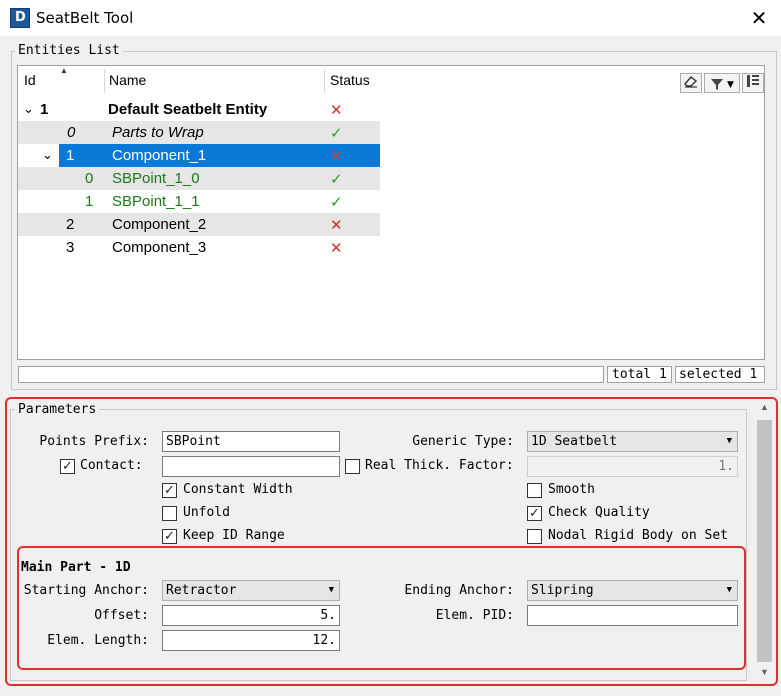 This screenshot has width=781, height=696. I want to click on elem-pid-input, so click(632, 615).